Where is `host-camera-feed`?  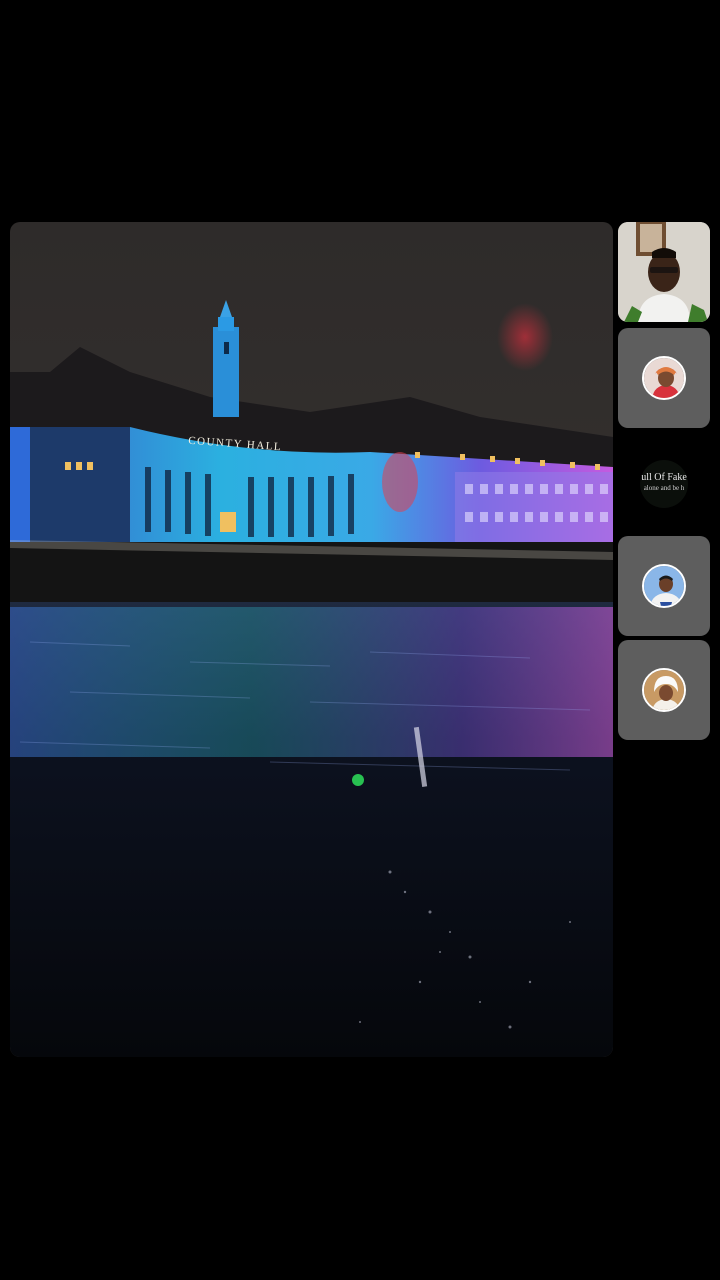 host-camera-feed is located at coordinates (664, 272).